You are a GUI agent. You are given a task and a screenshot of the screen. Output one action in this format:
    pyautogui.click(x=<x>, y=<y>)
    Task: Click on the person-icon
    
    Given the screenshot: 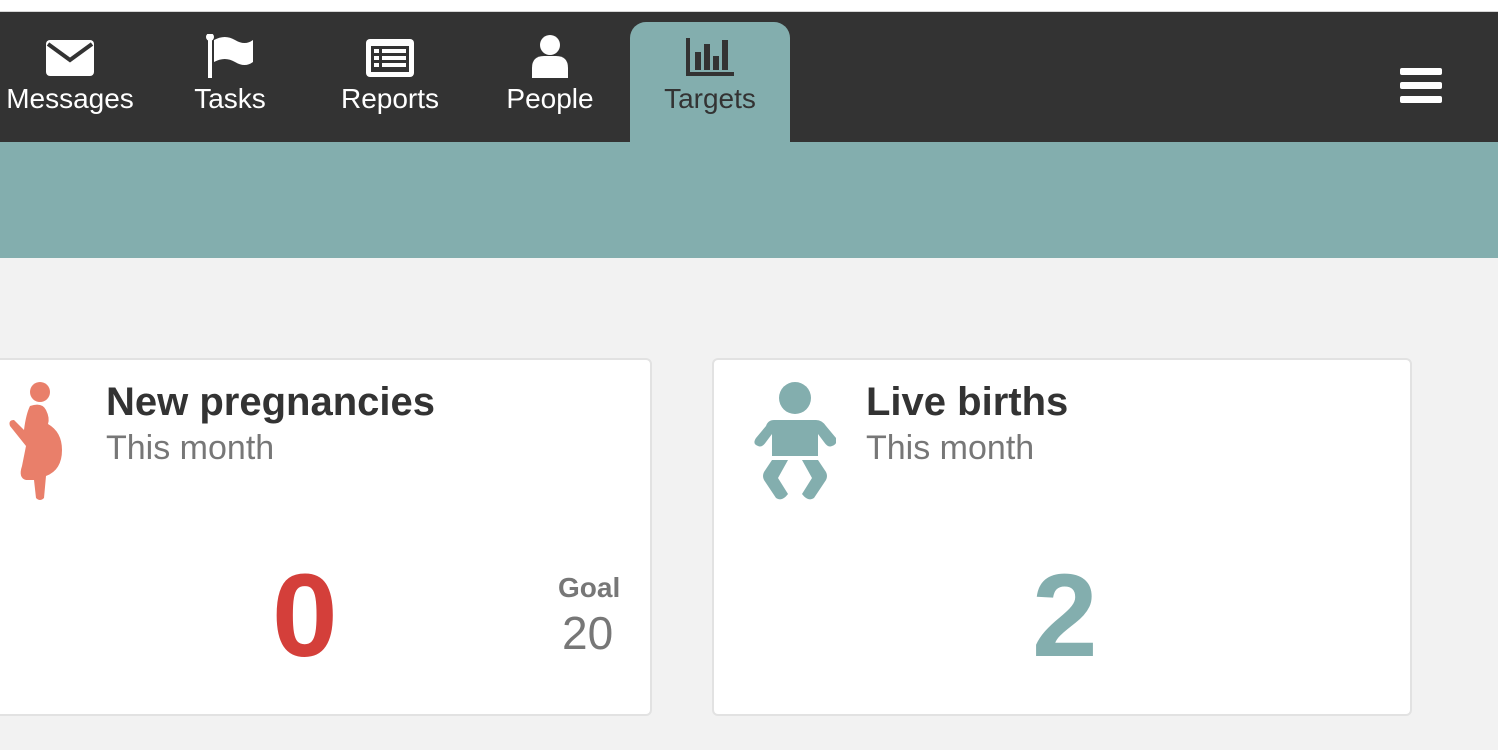 What is the action you would take?
    pyautogui.click(x=550, y=55)
    